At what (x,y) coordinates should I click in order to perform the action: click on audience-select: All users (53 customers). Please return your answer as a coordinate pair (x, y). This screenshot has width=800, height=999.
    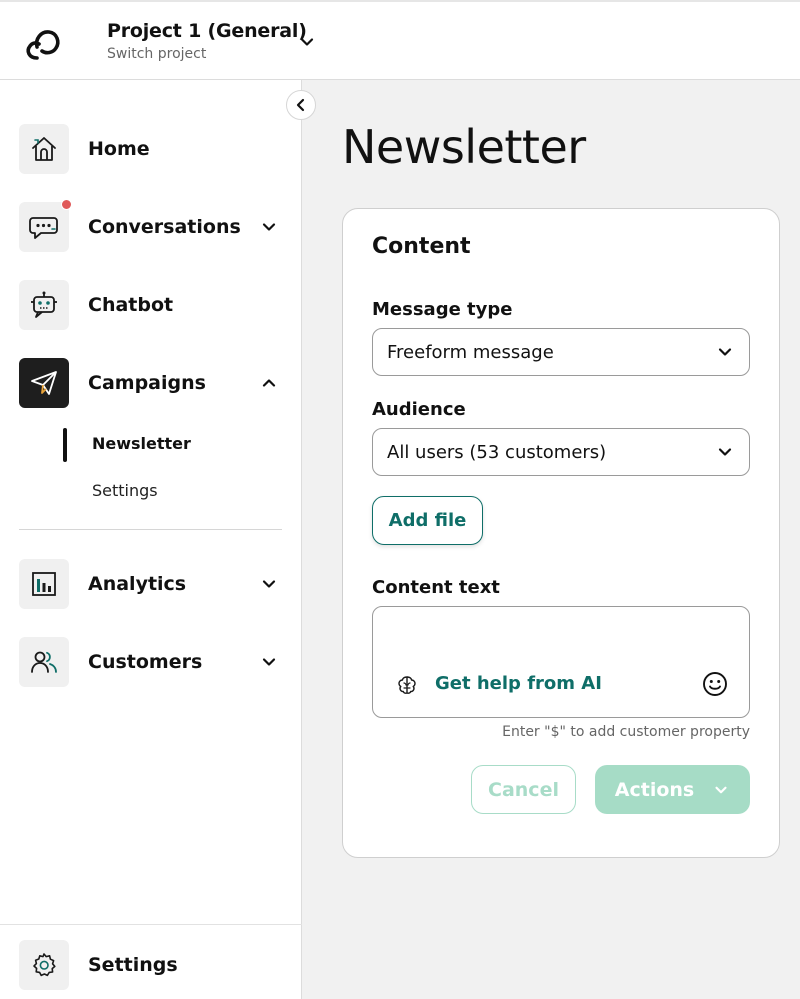
    Looking at the image, I should click on (561, 452).